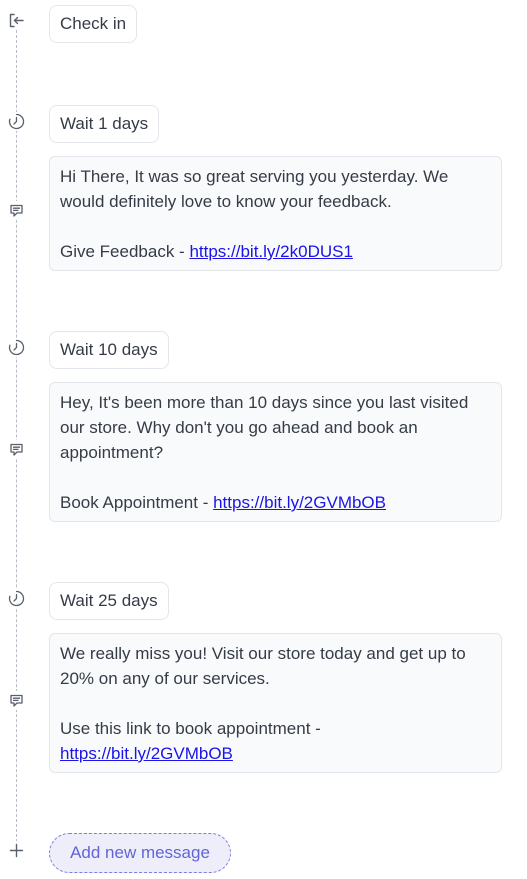  I want to click on message-cta: Give Feedback - https://bit.ly/2k0DUS1, so click(206, 251).